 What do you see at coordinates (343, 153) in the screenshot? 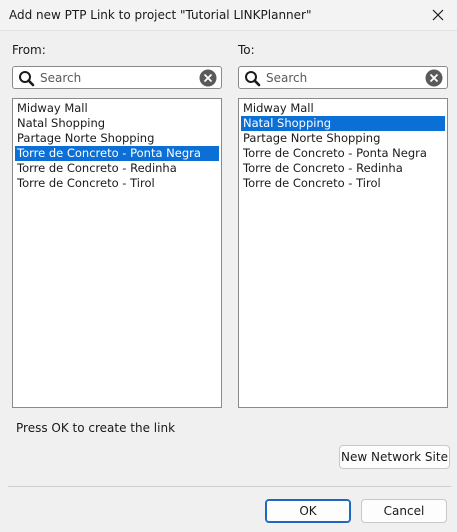
I see `to-list-item: Torre de Concreto - Ponta Negra` at bounding box center [343, 153].